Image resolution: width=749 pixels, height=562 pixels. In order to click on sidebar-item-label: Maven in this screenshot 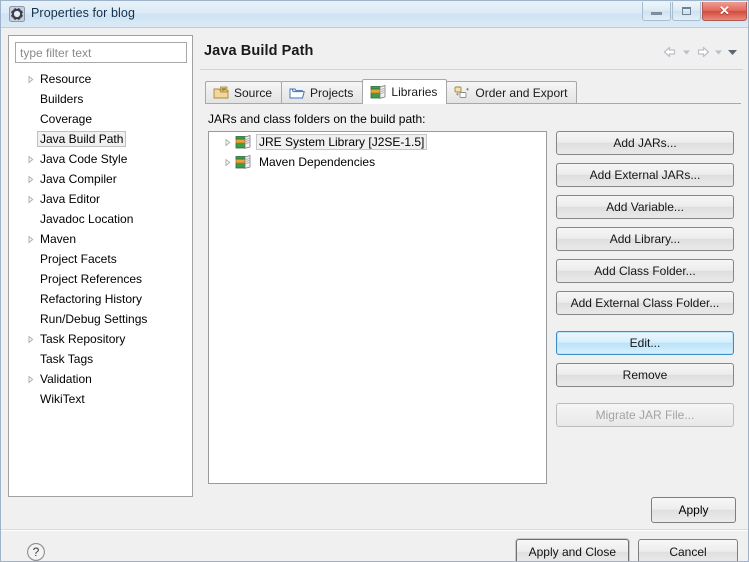, I will do `click(58, 239)`.